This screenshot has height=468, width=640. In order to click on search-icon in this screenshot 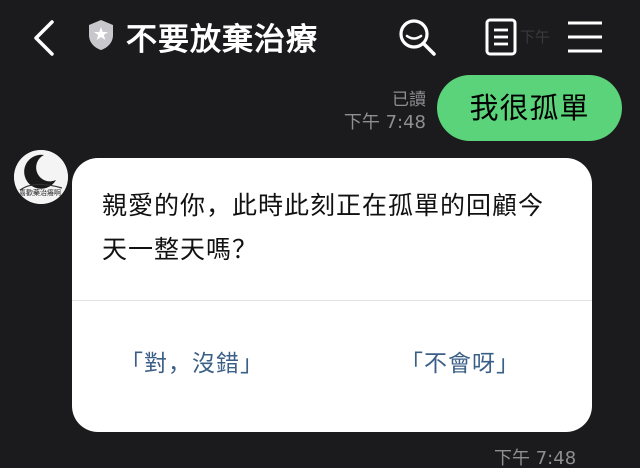, I will do `click(417, 37)`.